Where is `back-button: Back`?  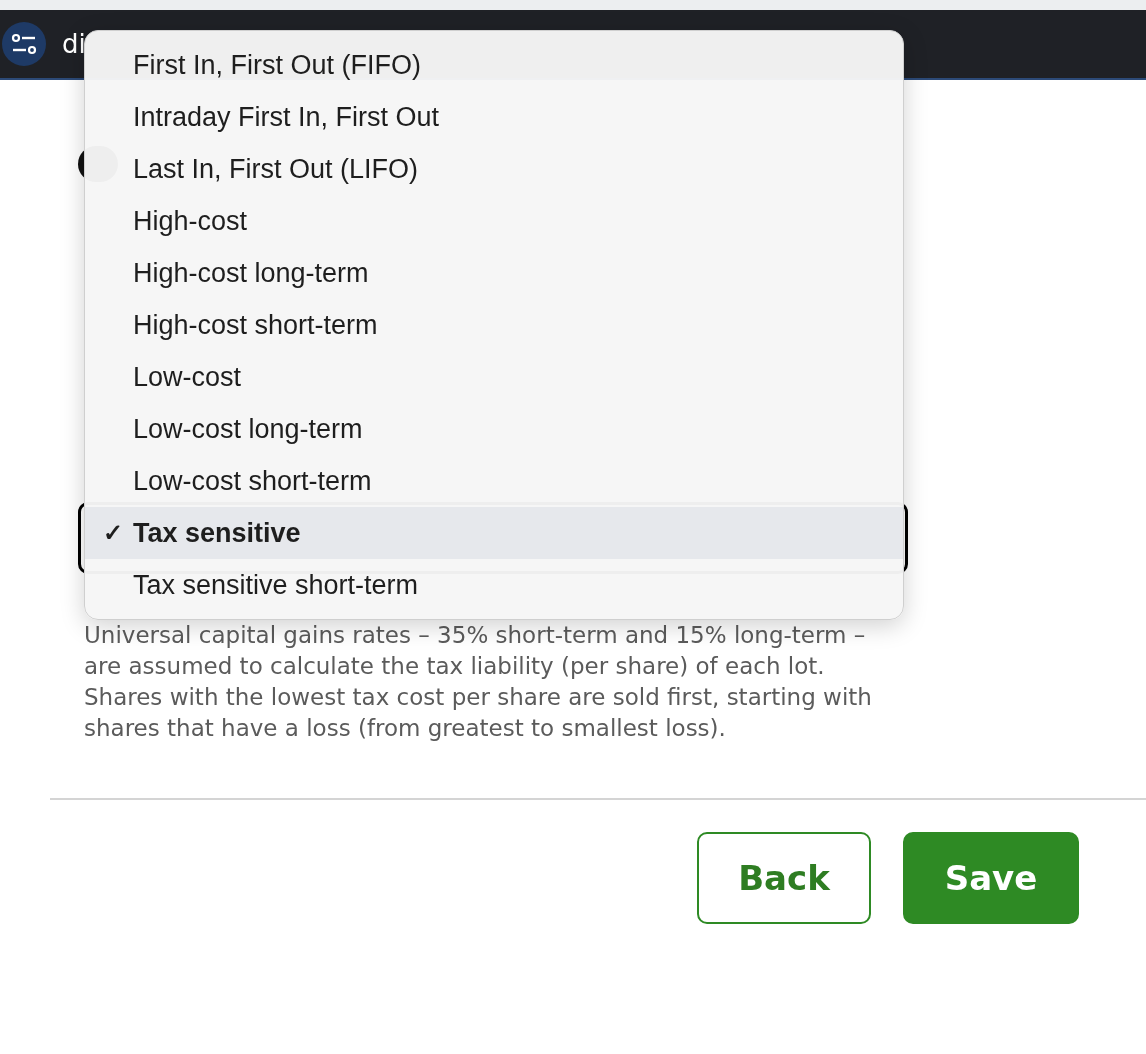
back-button: Back is located at coordinates (784, 878).